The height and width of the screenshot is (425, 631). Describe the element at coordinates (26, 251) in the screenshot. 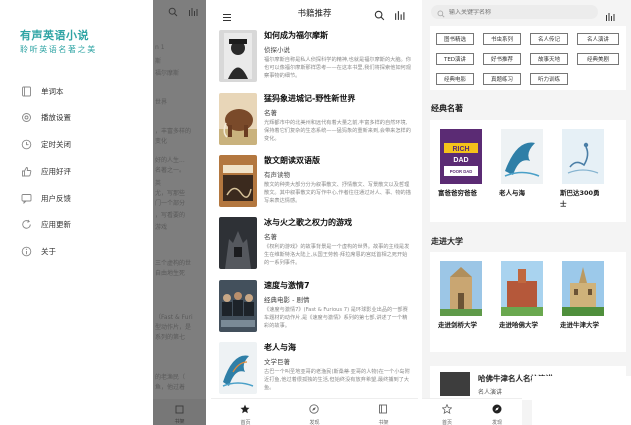

I see `info-icon` at that location.